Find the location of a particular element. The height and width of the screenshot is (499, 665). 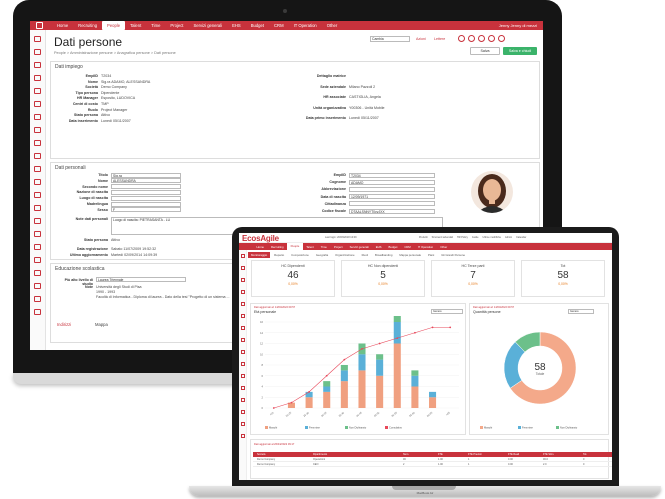

header-link: Preferiti is located at coordinates (423, 237).